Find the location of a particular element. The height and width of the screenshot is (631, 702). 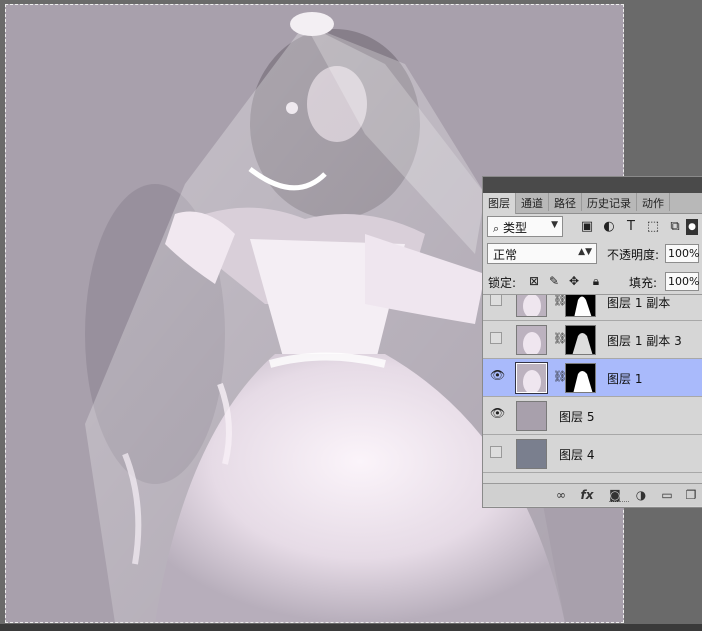

new-layer-icon: ❐ is located at coordinates (691, 495).